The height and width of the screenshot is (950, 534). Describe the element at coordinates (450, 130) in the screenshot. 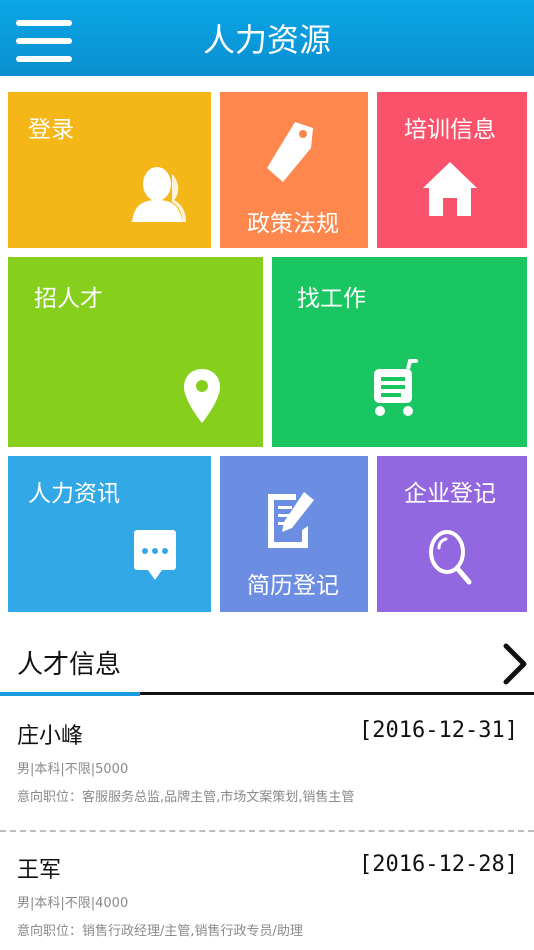

I see `tile-training-label: 培训信息` at that location.